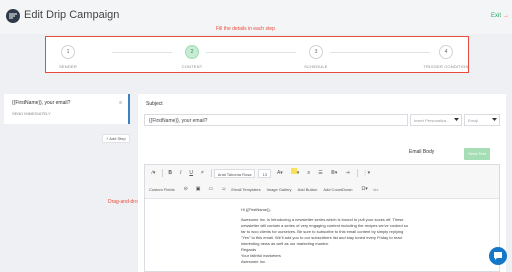 The height and width of the screenshot is (272, 512). I want to click on chat-support-button, so click(498, 256).